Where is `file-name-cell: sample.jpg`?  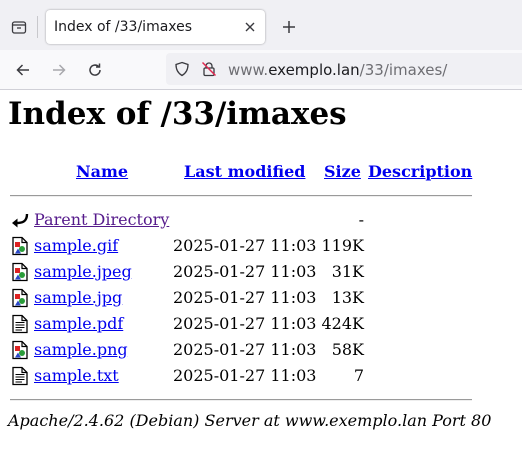 file-name-cell: sample.jpg is located at coordinates (78, 297).